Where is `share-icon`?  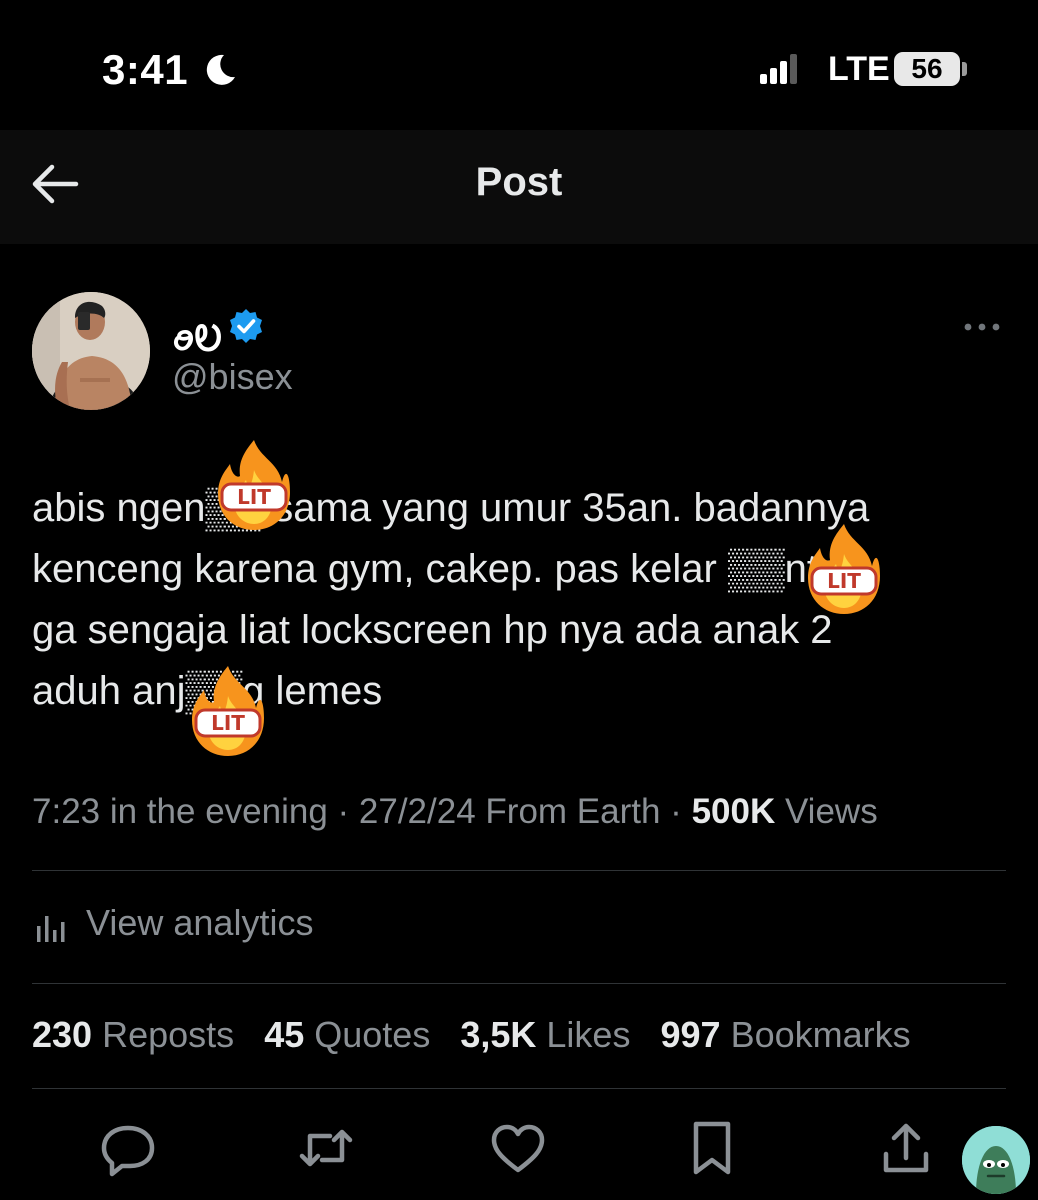 share-icon is located at coordinates (906, 1148).